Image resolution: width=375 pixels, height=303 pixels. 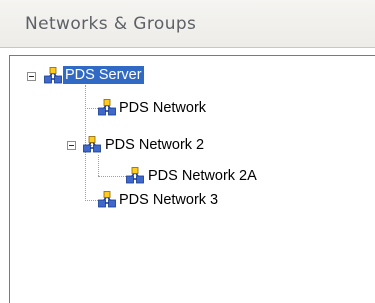 I want to click on network-server-icon, so click(x=53, y=75).